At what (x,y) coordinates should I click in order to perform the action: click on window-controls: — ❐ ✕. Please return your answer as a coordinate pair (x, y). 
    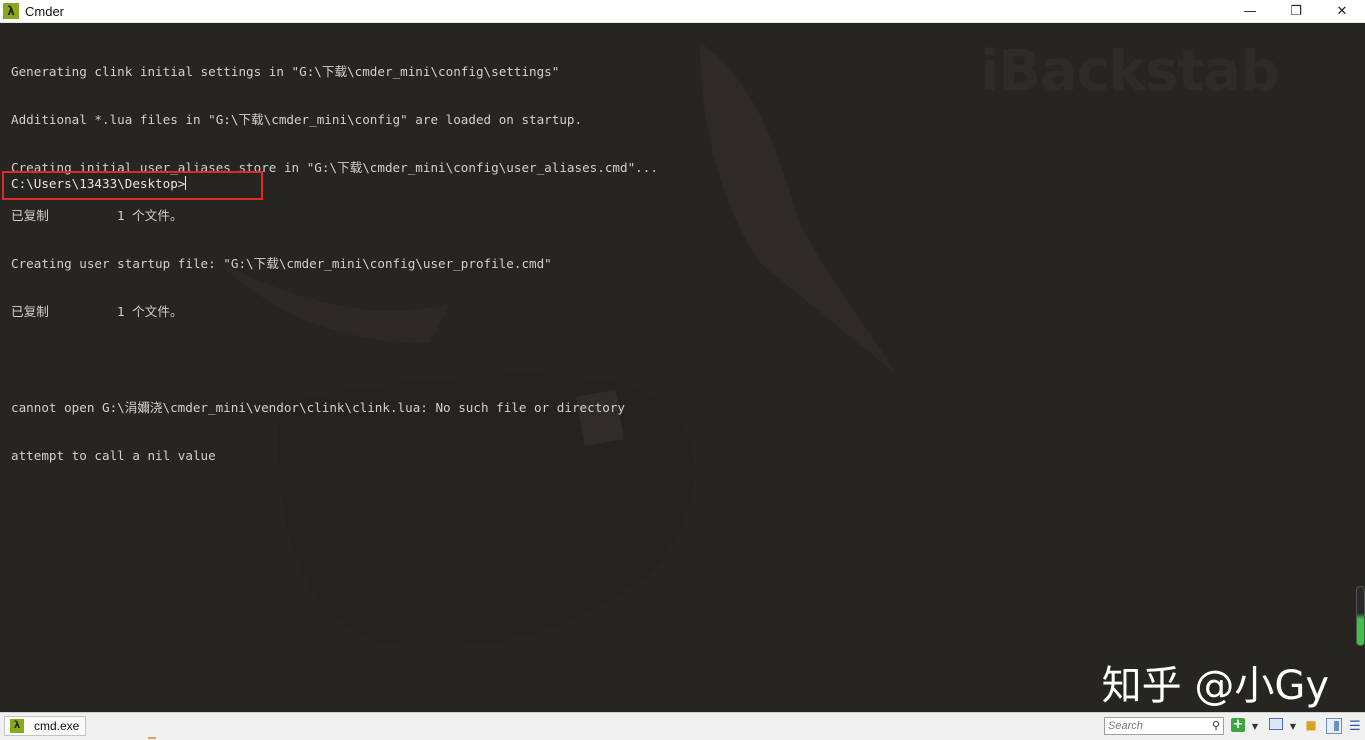
    Looking at the image, I should click on (1296, 11).